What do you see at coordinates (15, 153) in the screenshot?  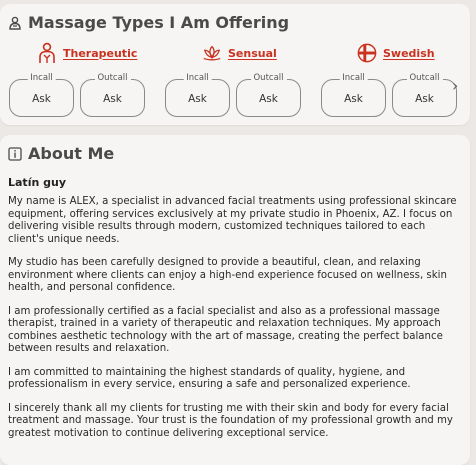 I see `info-icon` at bounding box center [15, 153].